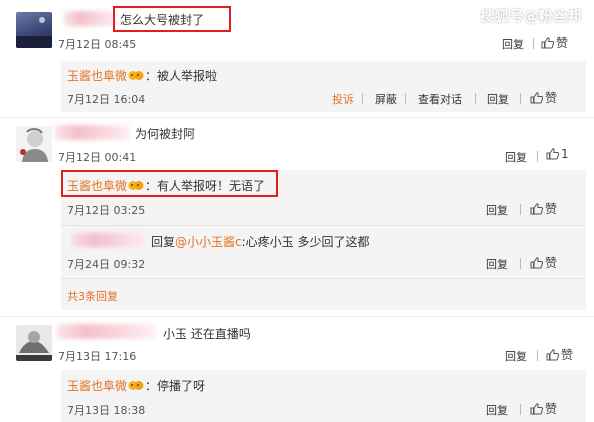 This screenshot has width=594, height=422. Describe the element at coordinates (97, 356) in the screenshot. I see `comment-time: 7月13日 17:16` at that location.